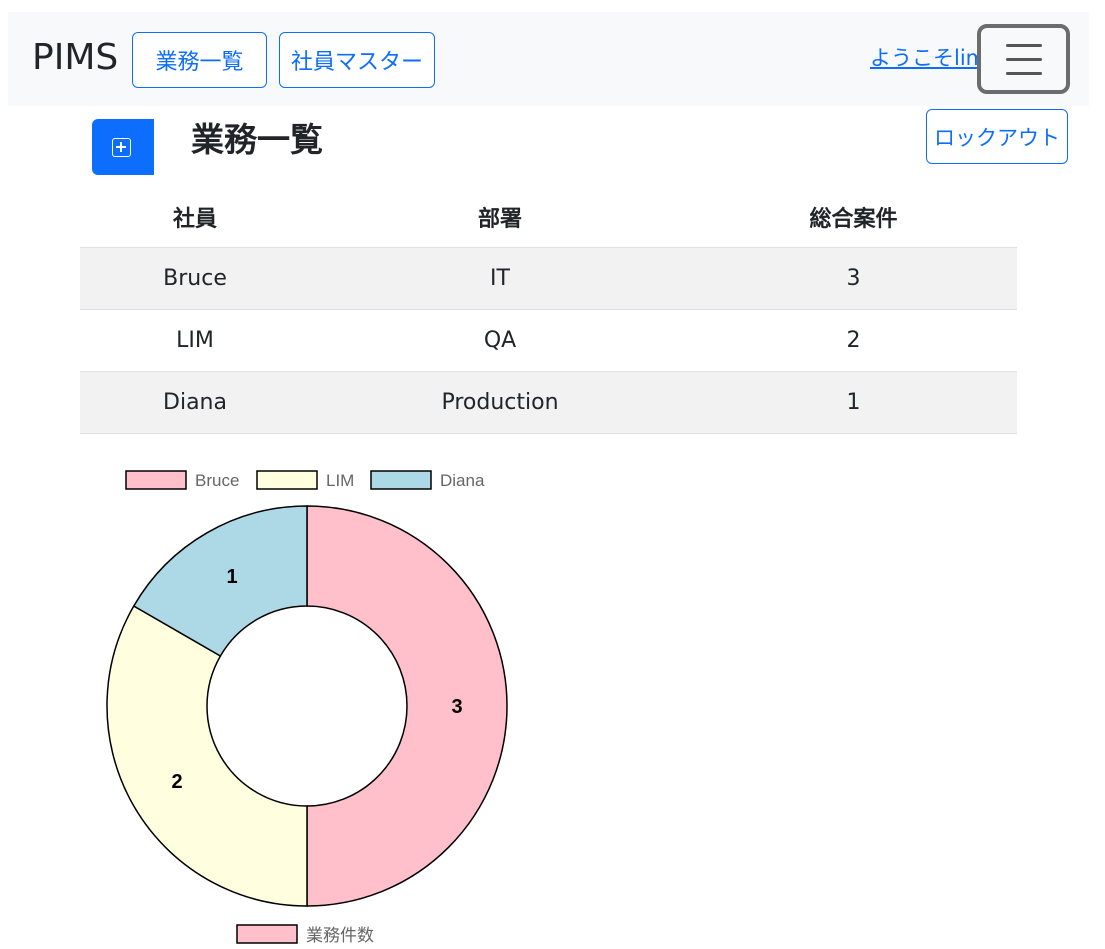 This screenshot has height=949, width=1105. Describe the element at coordinates (357, 60) in the screenshot. I see `staff-master-button: 社員マスター` at that location.